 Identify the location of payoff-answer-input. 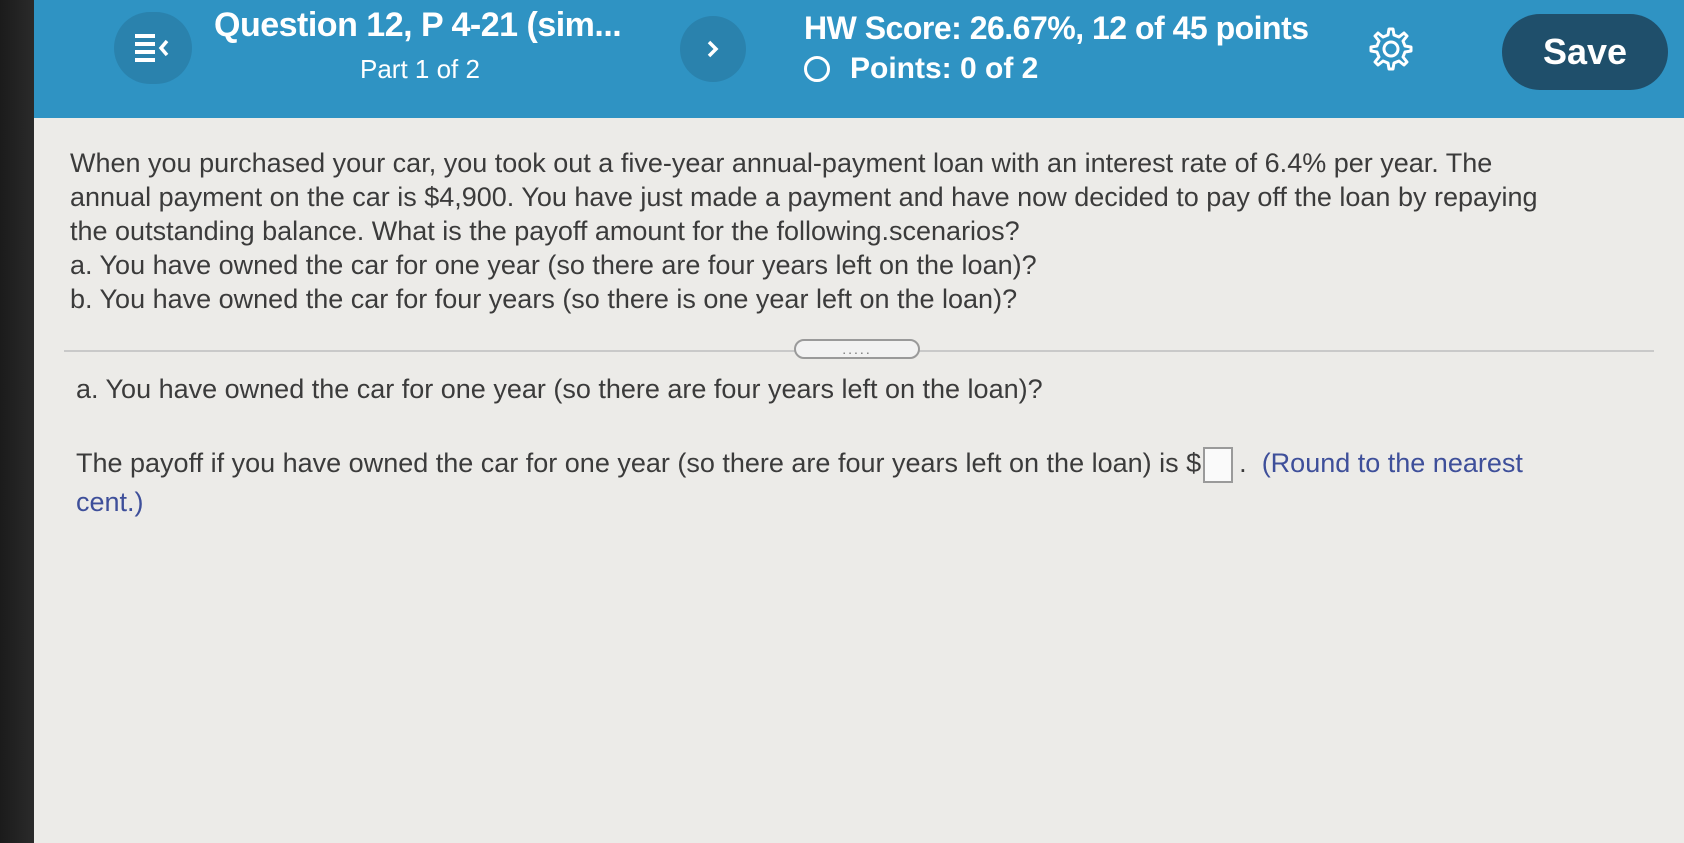
(1218, 464).